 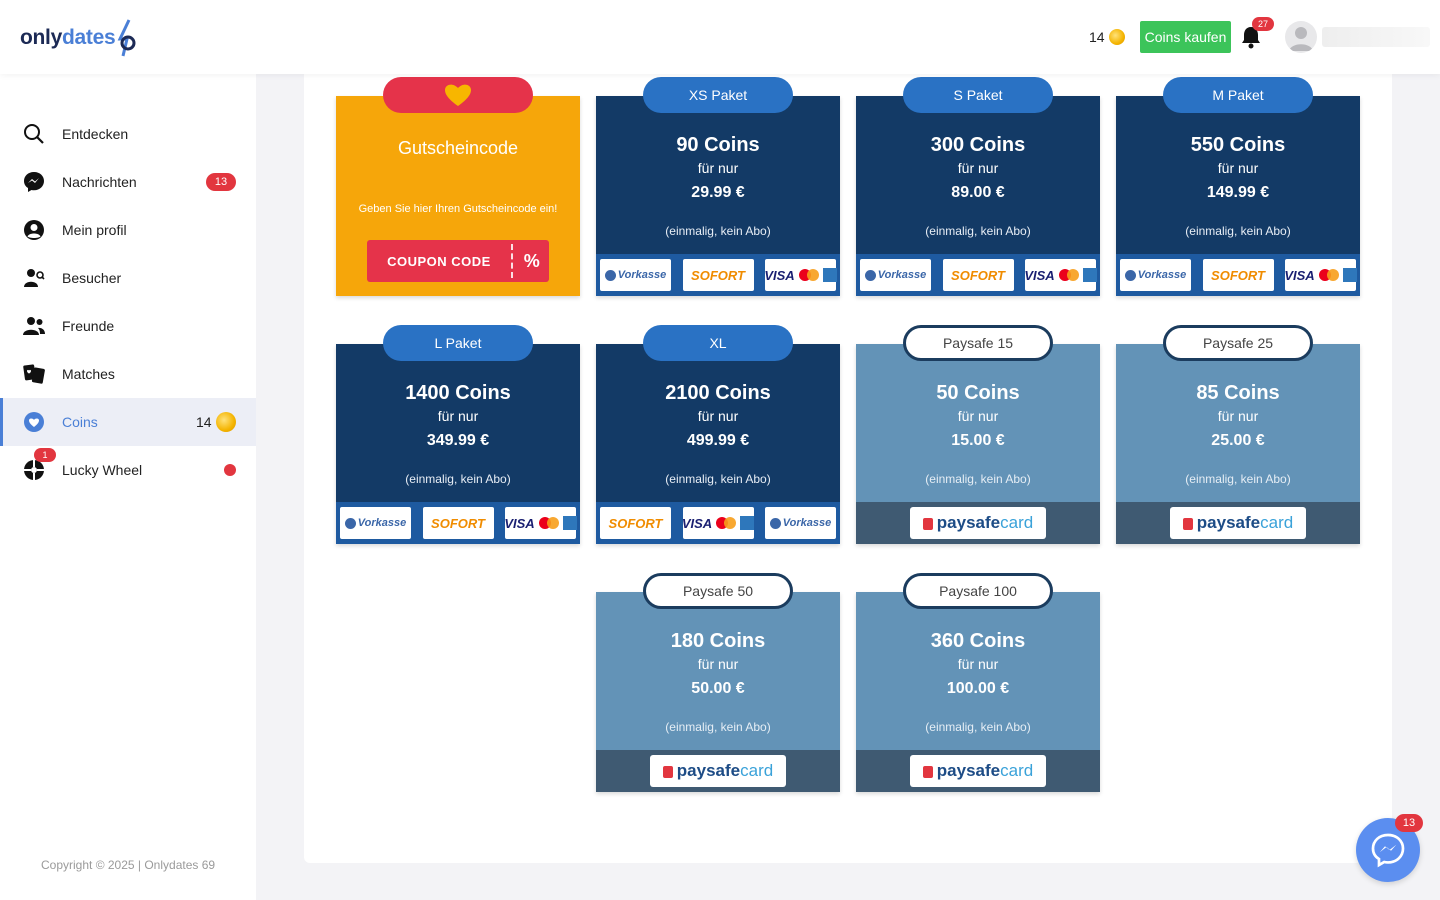 I want to click on sidebar-item-nachrichten: Nachrichten 13, so click(x=128, y=182).